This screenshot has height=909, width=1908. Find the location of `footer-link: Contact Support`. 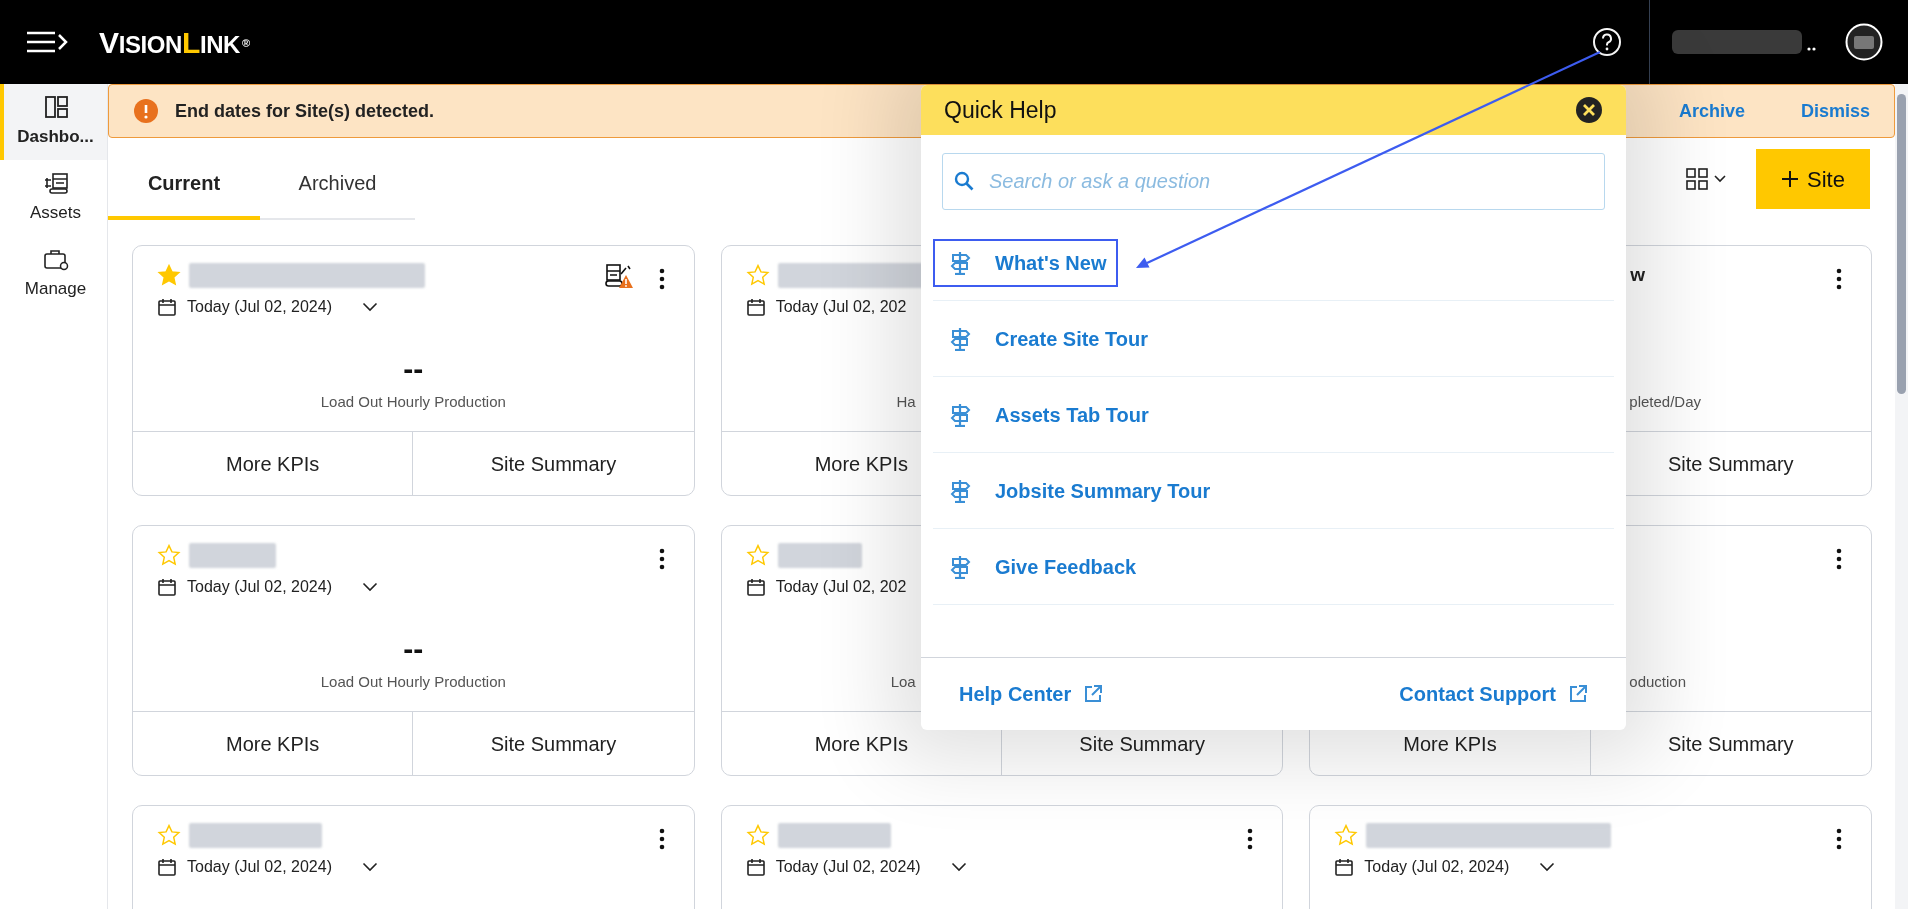

footer-link: Contact Support is located at coordinates (1493, 694).